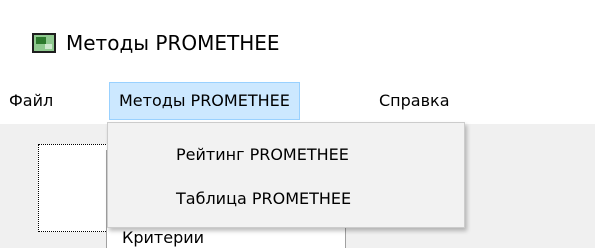 This screenshot has width=595, height=248. Describe the element at coordinates (173, 43) in the screenshot. I see `window-title: Методы PROMETHEE` at that location.